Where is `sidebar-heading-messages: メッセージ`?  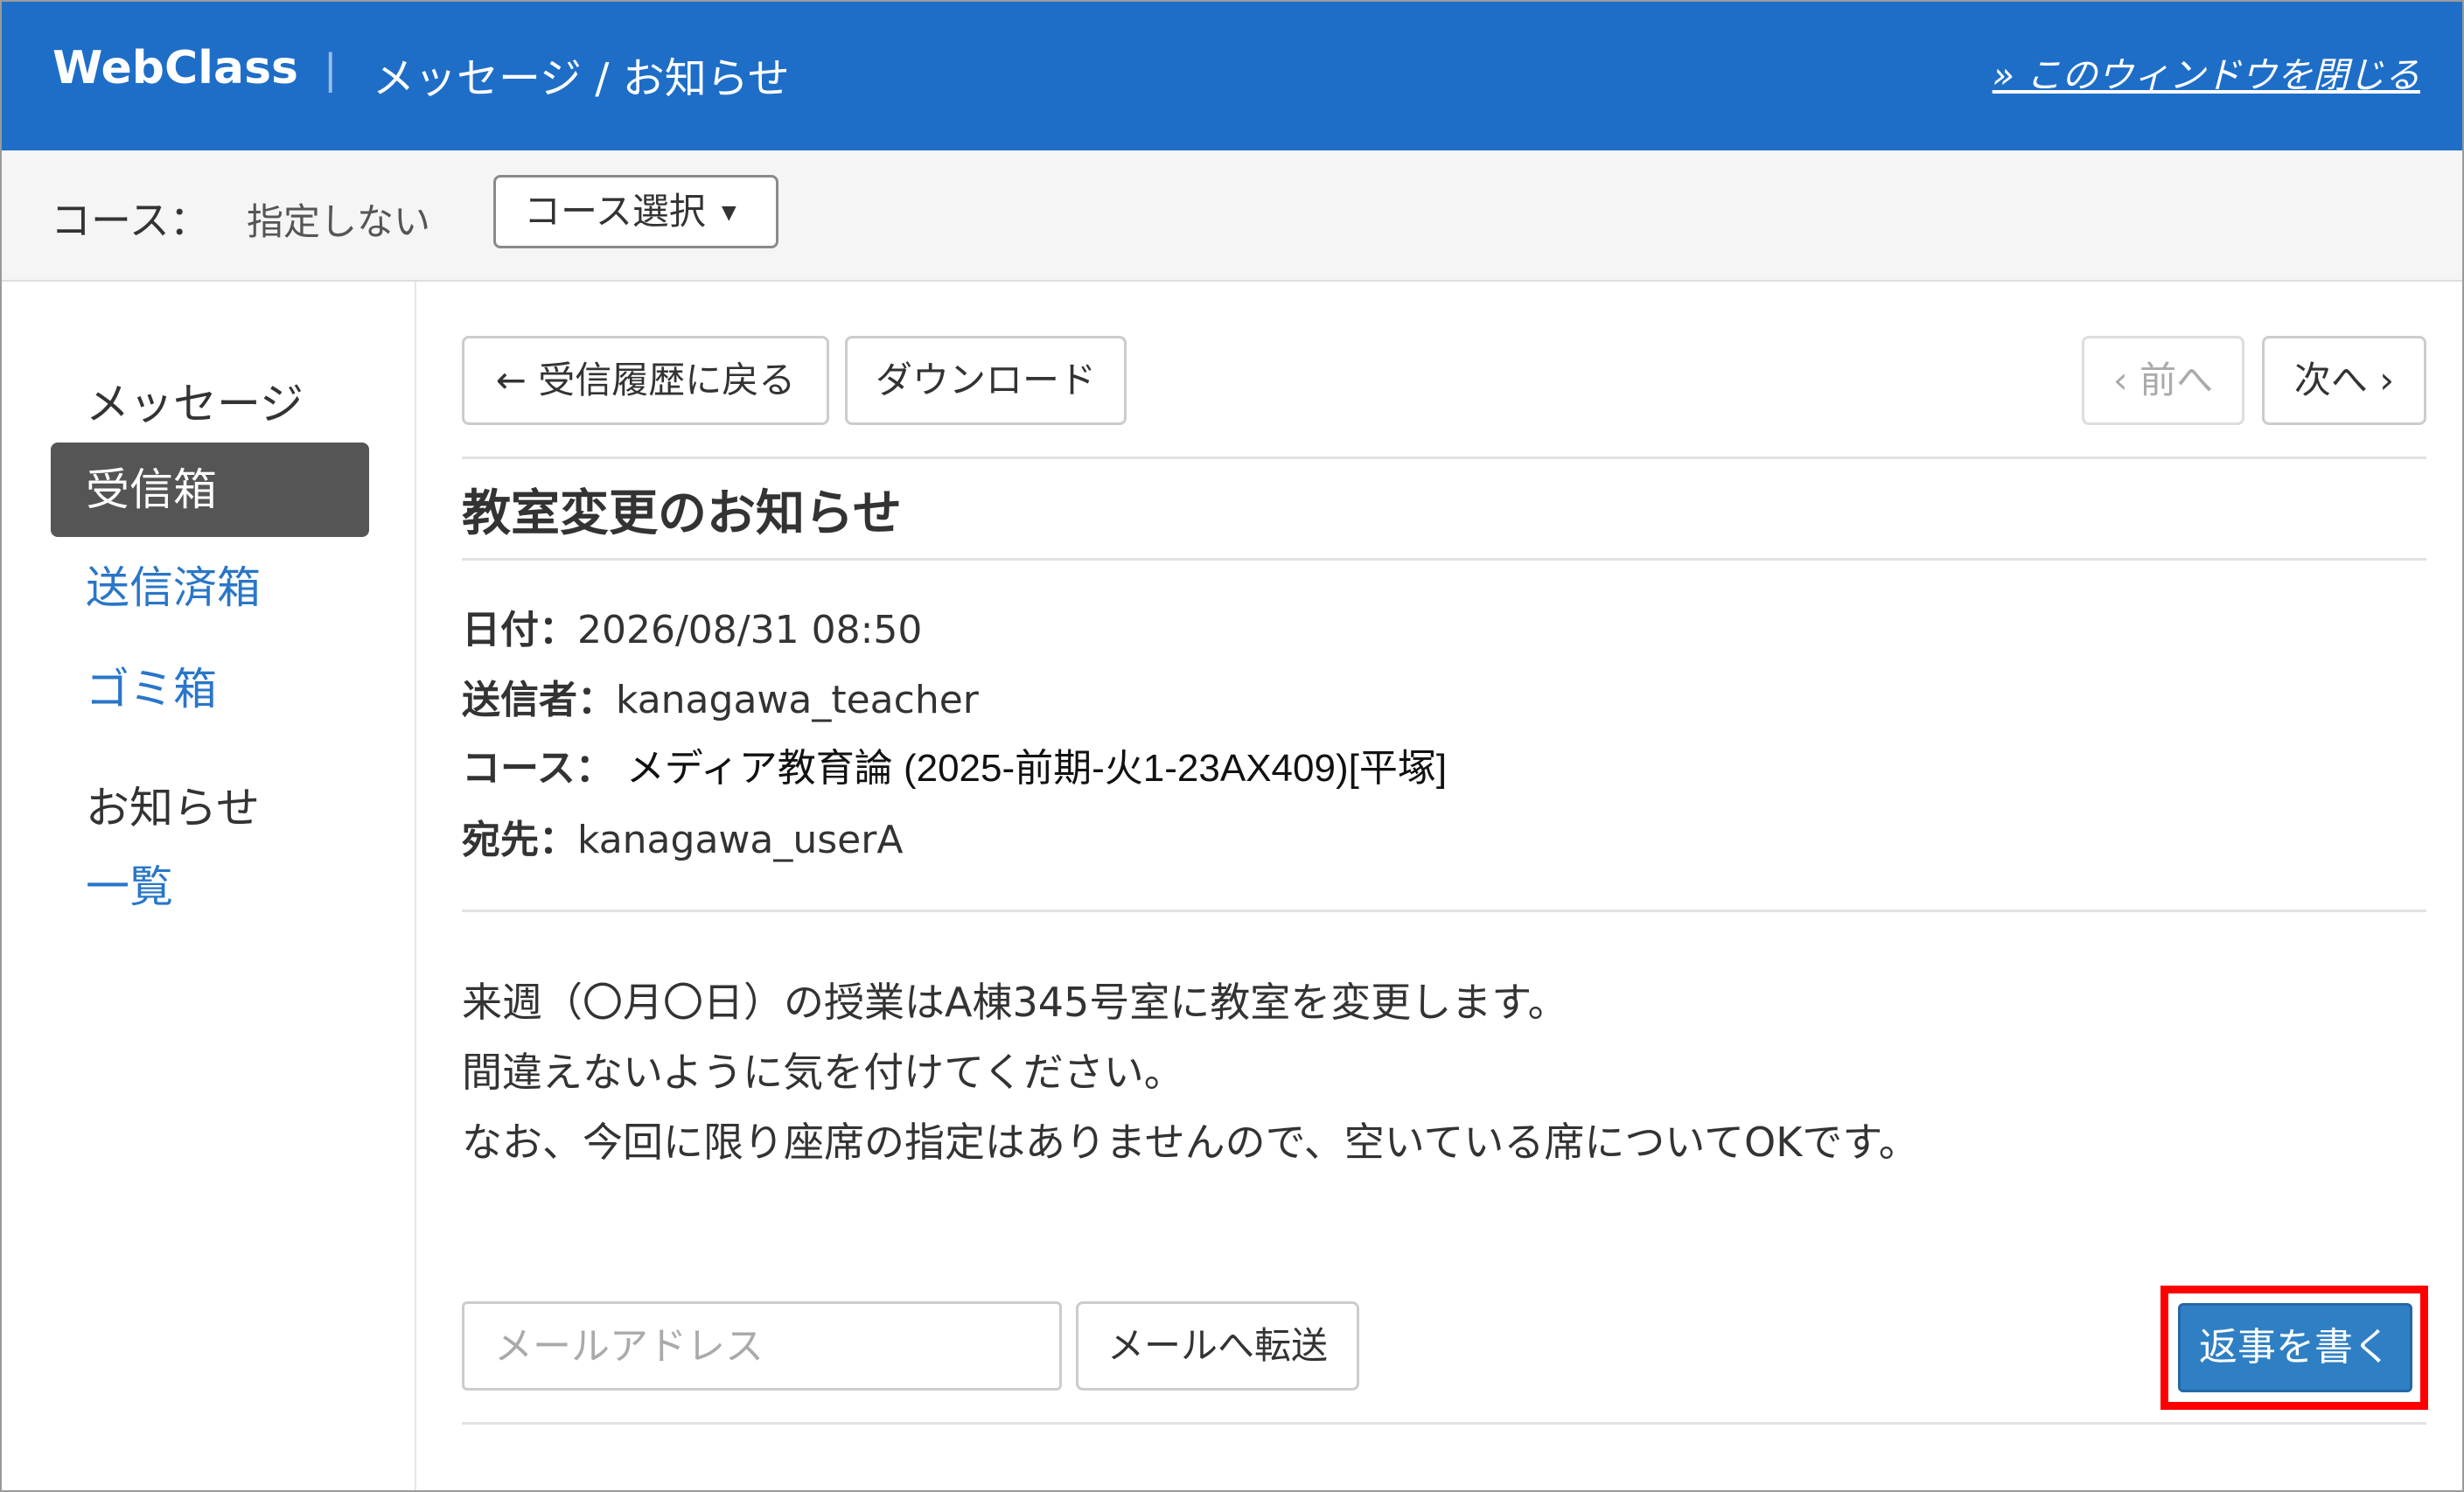
sidebar-heading-messages: メッセージ is located at coordinates (195, 404).